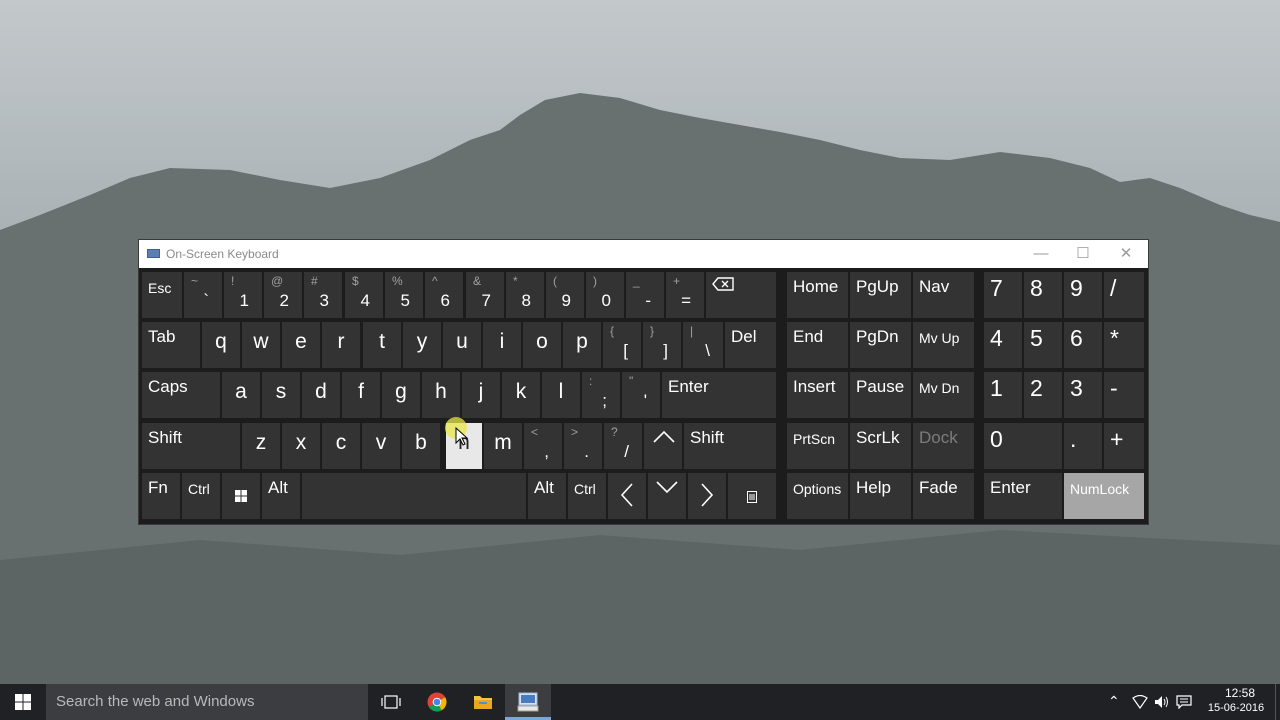  Describe the element at coordinates (817, 295) in the screenshot. I see `key-home: Home` at that location.